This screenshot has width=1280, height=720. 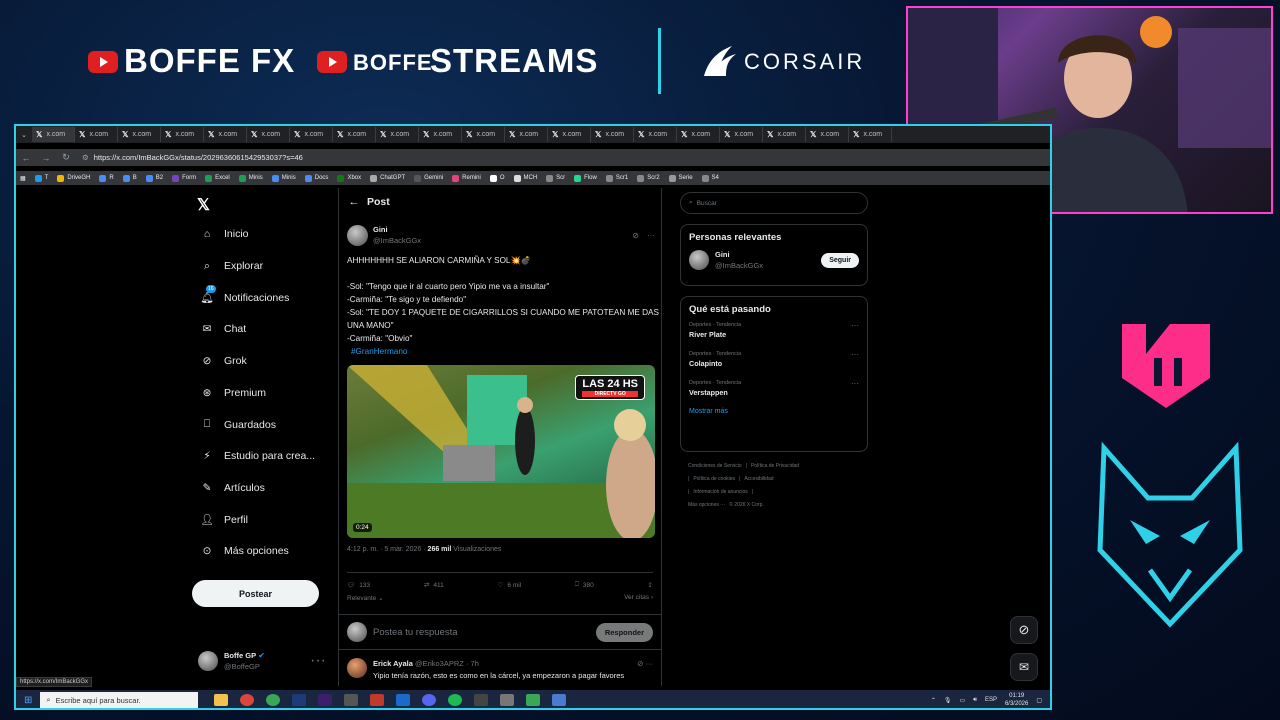 What do you see at coordinates (106, 178) in the screenshot?
I see `bookmark-item: R` at bounding box center [106, 178].